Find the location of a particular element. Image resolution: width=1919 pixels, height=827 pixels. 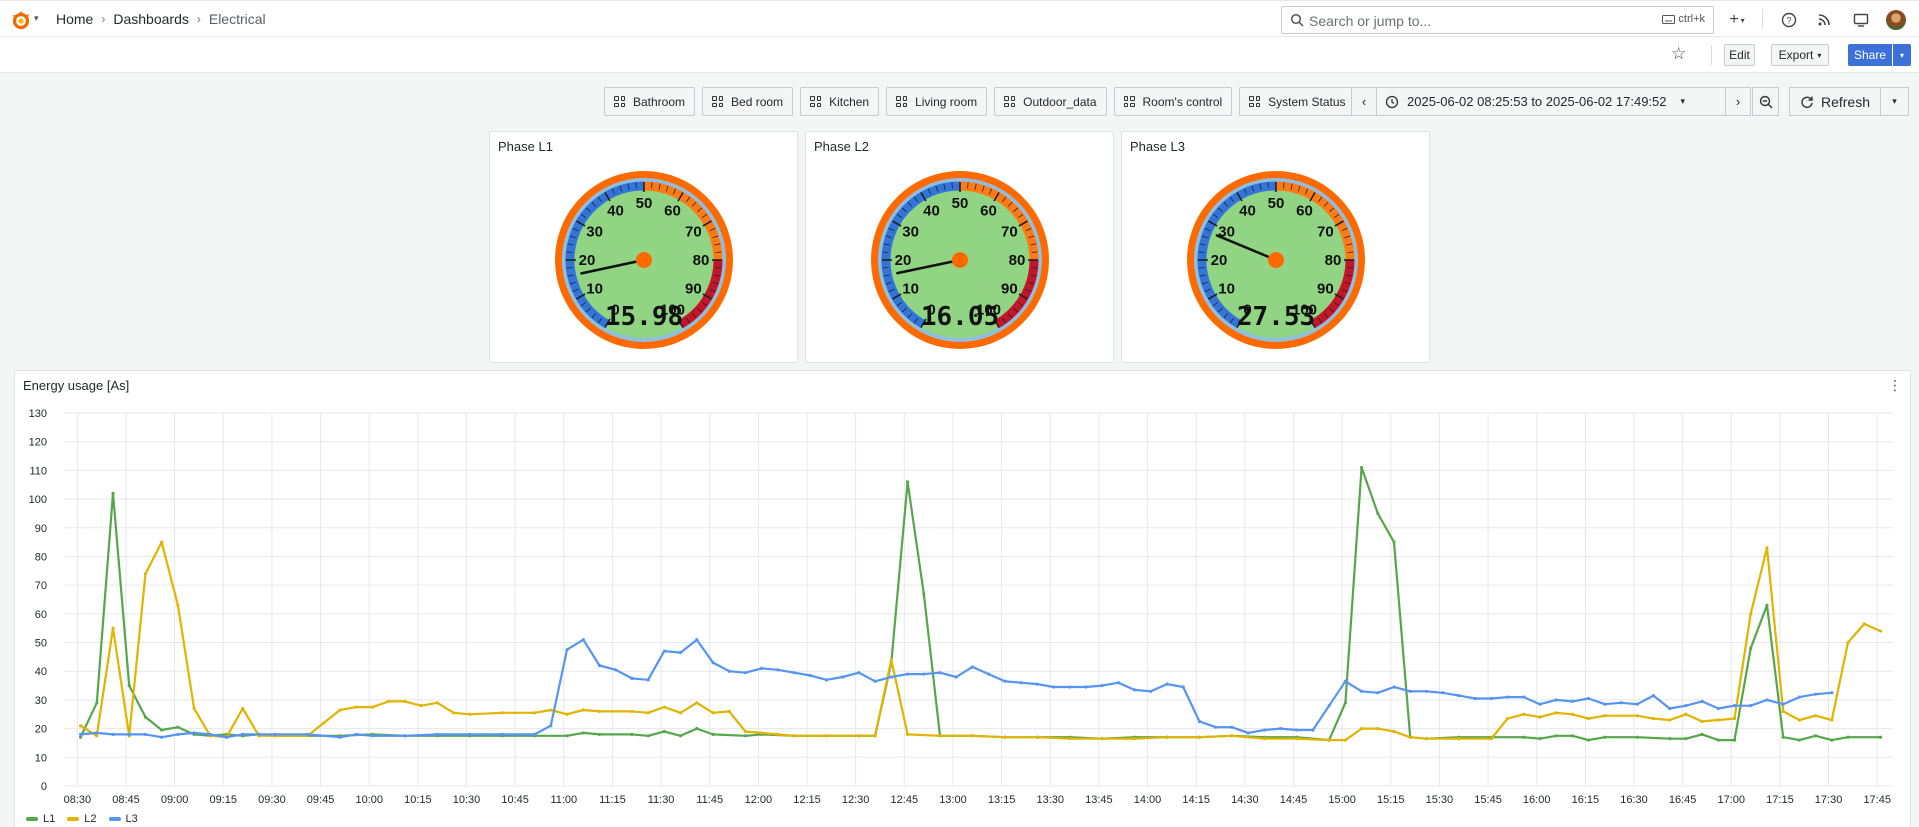

chevron-right-icon: › is located at coordinates (1738, 101).